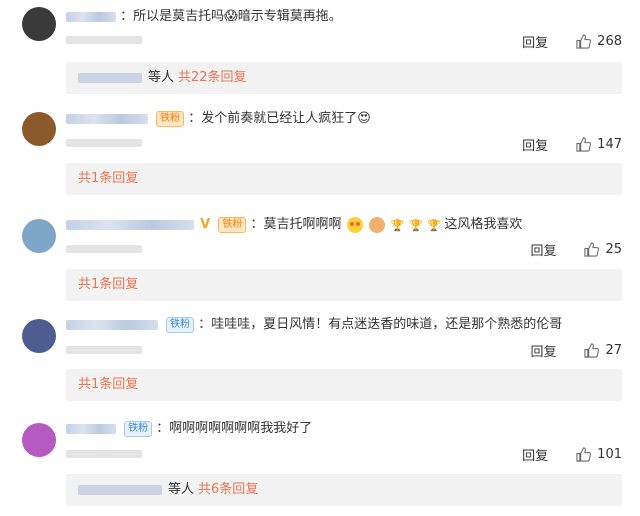 This screenshot has height=516, width=640. I want to click on comment-text: ：哇哇哇，夏日风情！有点迷迭香的味道，还是那个熟悉的伦哥, so click(380, 324).